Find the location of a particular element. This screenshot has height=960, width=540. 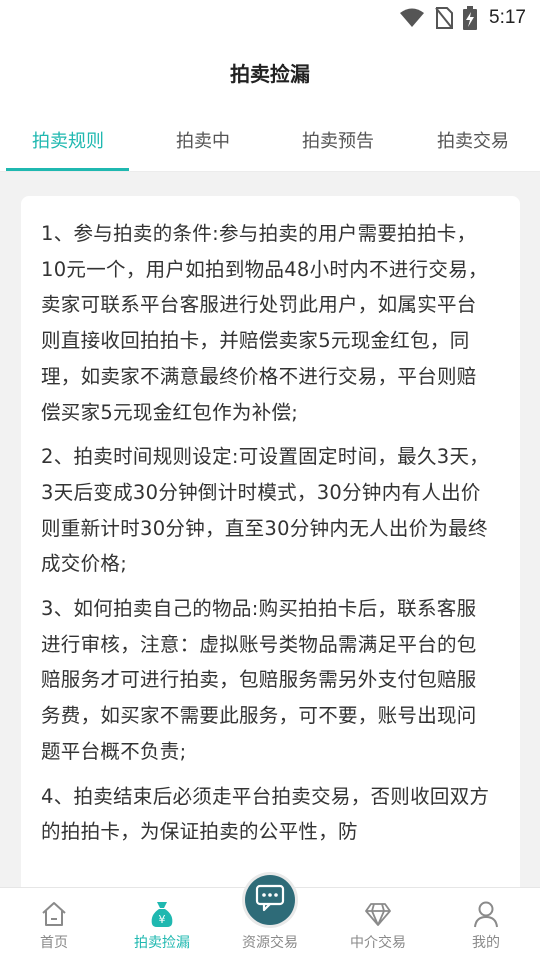

resource-trade-center-button is located at coordinates (270, 900).